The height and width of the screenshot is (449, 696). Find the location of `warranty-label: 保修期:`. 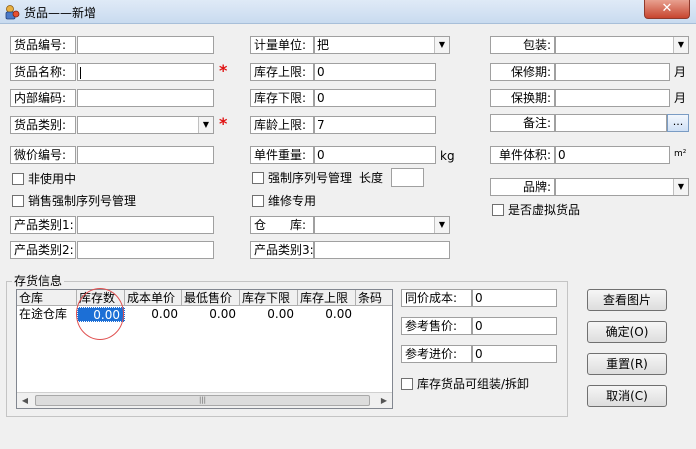

warranty-label: 保修期: is located at coordinates (522, 72).